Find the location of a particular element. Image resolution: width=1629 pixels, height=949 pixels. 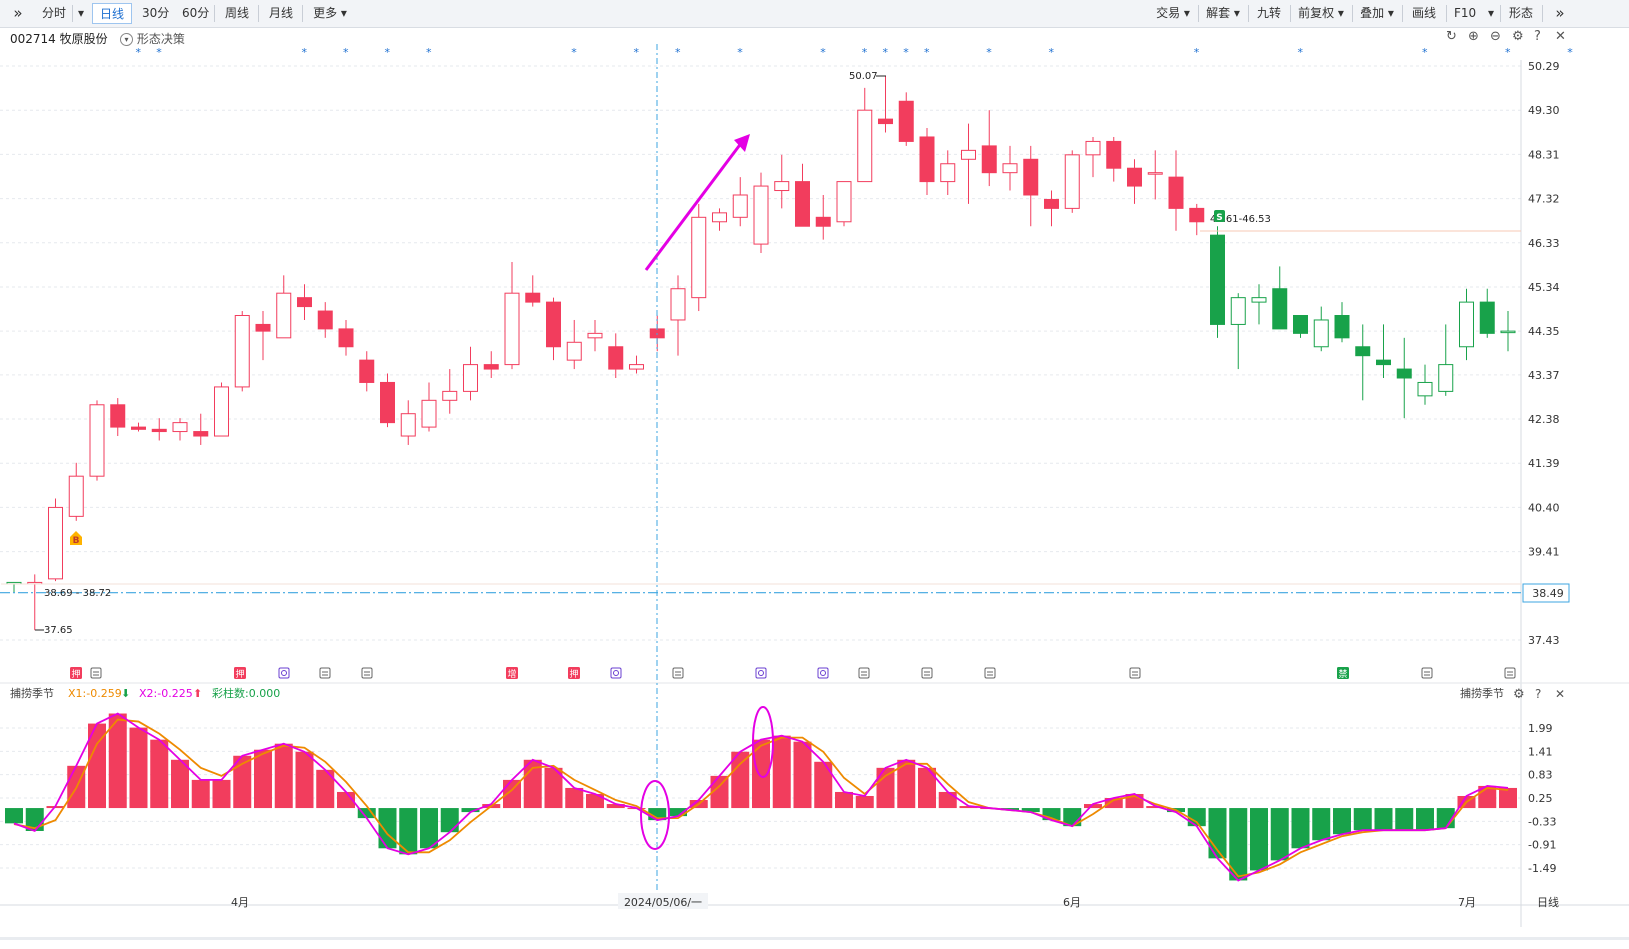

indicator-close-icon: ✕ is located at coordinates (1560, 694).